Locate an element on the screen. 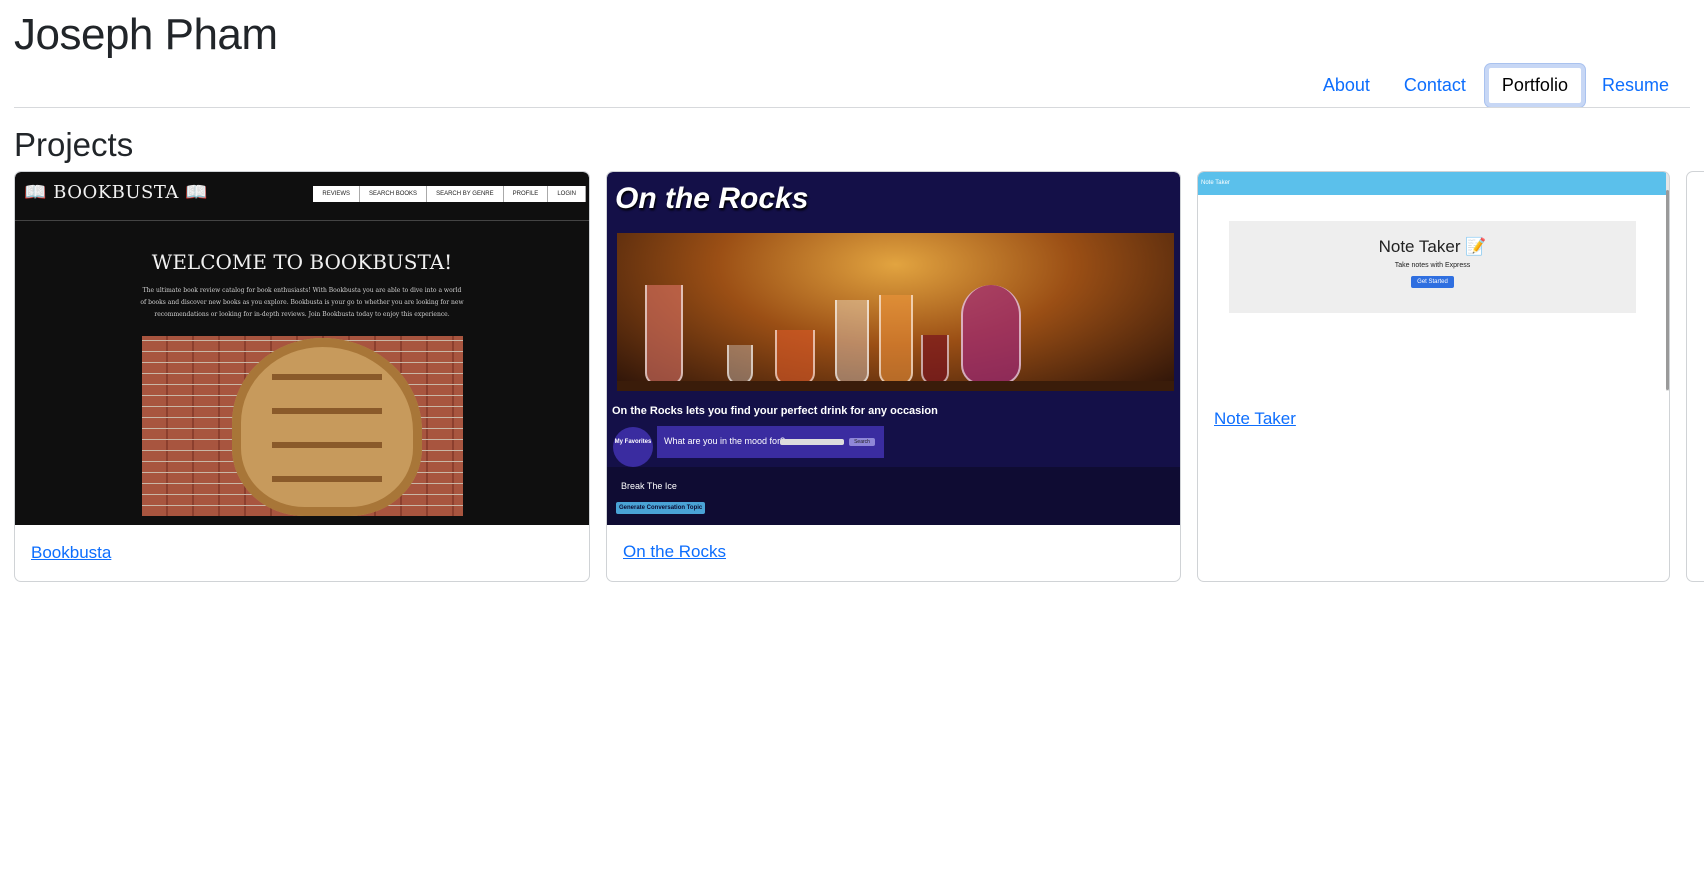 This screenshot has width=1704, height=879. note-taker-navbar: Note Taker is located at coordinates (1433, 183).